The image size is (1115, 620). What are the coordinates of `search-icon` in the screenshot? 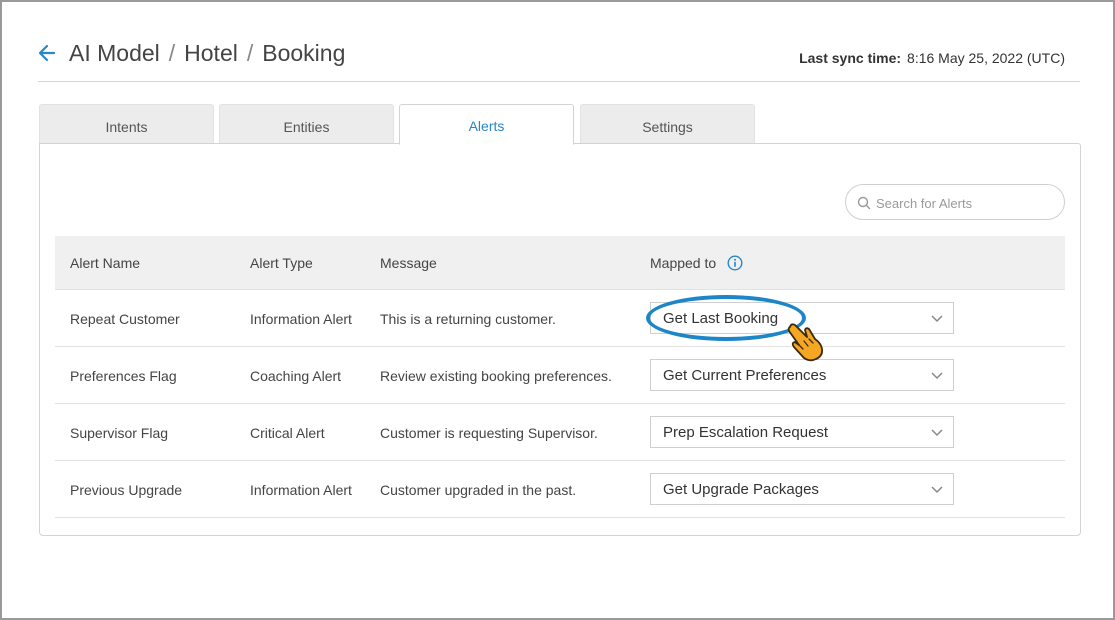 It's located at (864, 203).